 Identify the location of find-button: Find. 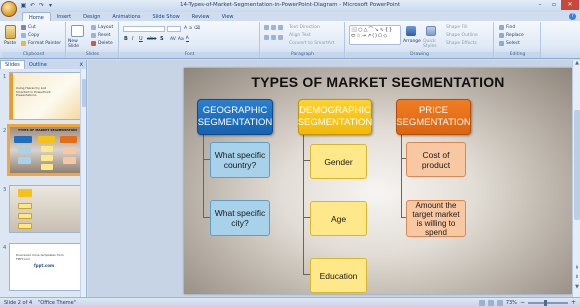
(507, 27).